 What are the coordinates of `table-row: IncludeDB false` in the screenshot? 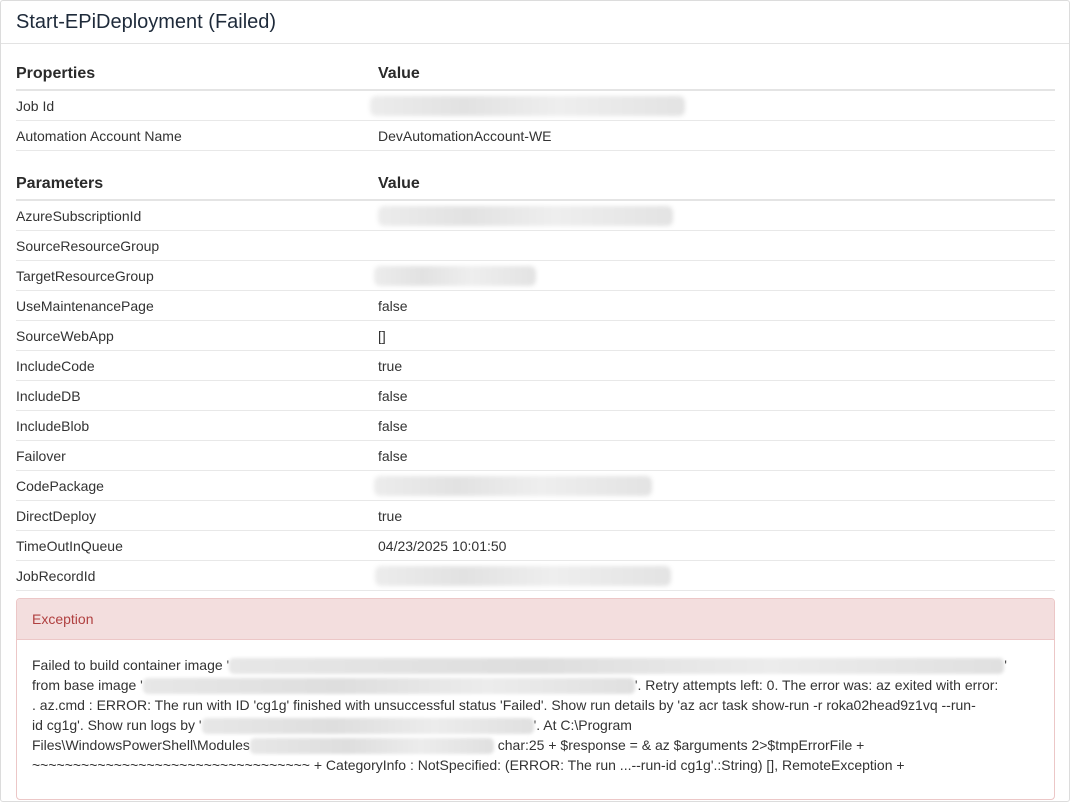 It's located at (535, 396).